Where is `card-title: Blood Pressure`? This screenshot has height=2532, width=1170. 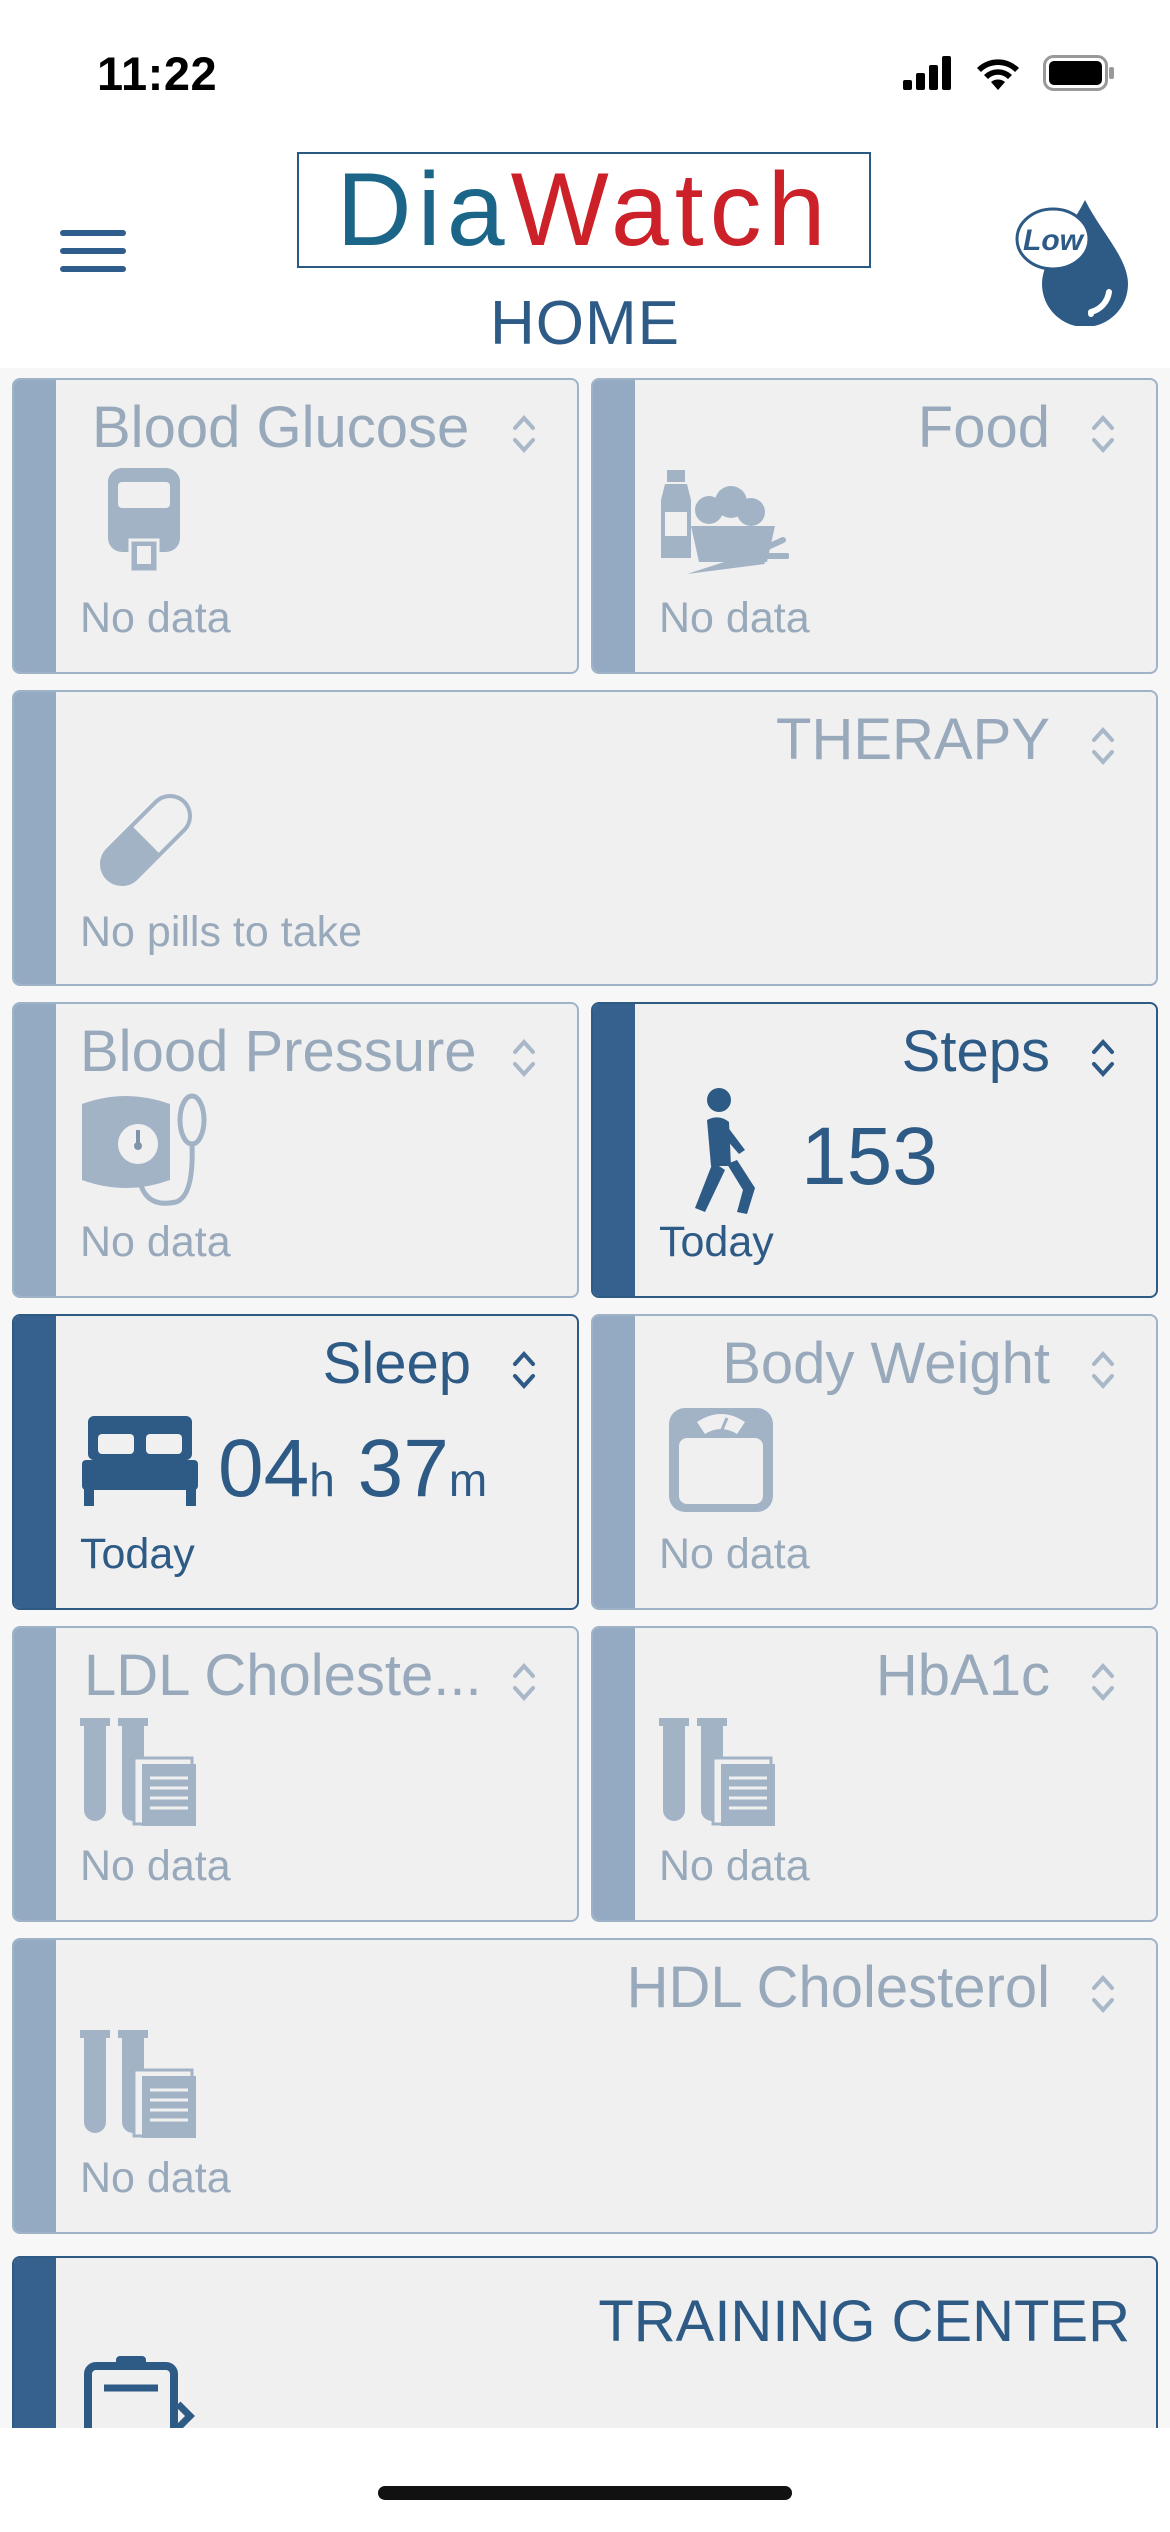 card-title: Blood Pressure is located at coordinates (278, 1051).